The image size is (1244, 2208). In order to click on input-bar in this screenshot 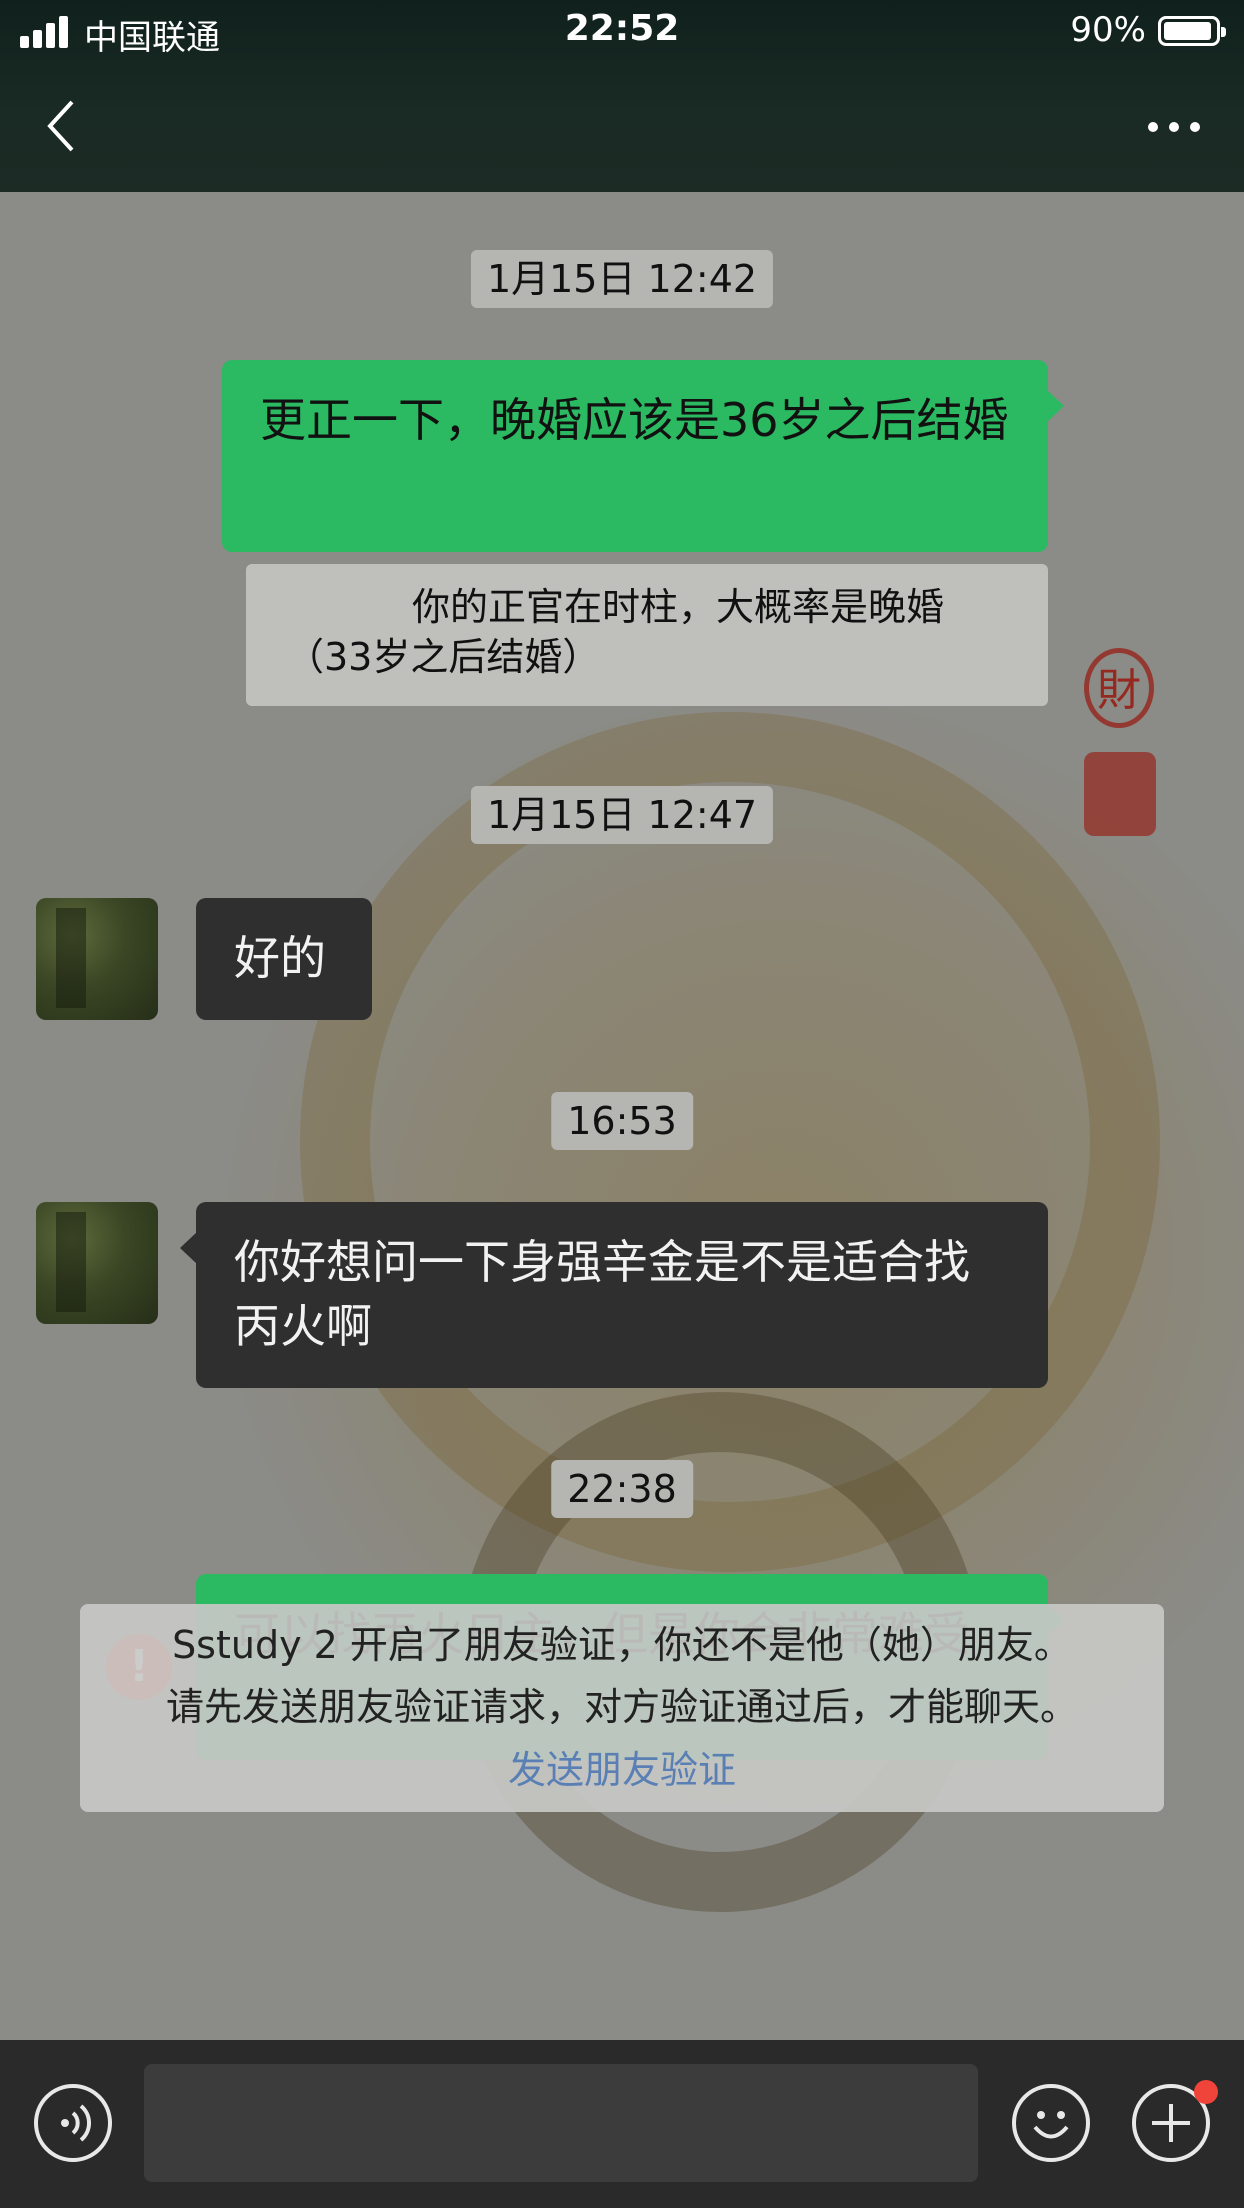, I will do `click(622, 2124)`.